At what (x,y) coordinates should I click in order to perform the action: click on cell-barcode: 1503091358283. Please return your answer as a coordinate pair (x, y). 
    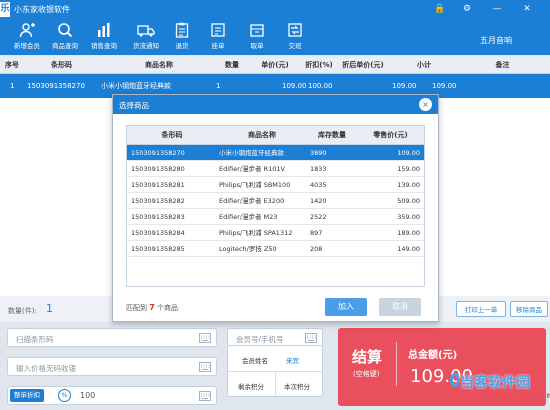
    Looking at the image, I should click on (158, 217).